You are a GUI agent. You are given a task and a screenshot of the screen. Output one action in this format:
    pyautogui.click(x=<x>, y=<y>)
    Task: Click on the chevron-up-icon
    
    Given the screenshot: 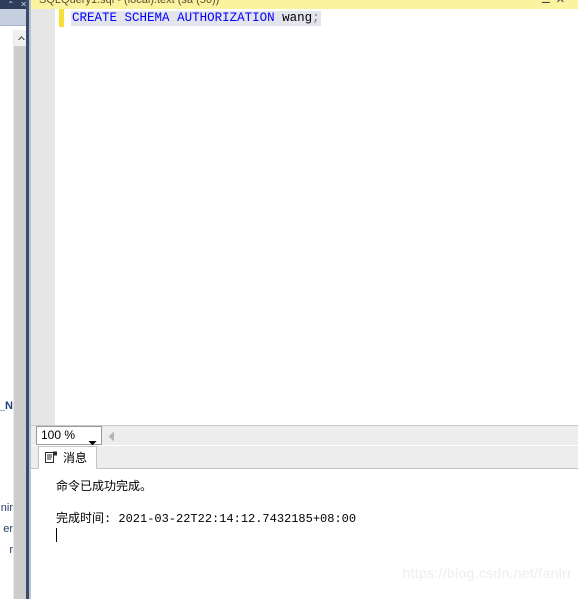 What is the action you would take?
    pyautogui.click(x=21, y=37)
    